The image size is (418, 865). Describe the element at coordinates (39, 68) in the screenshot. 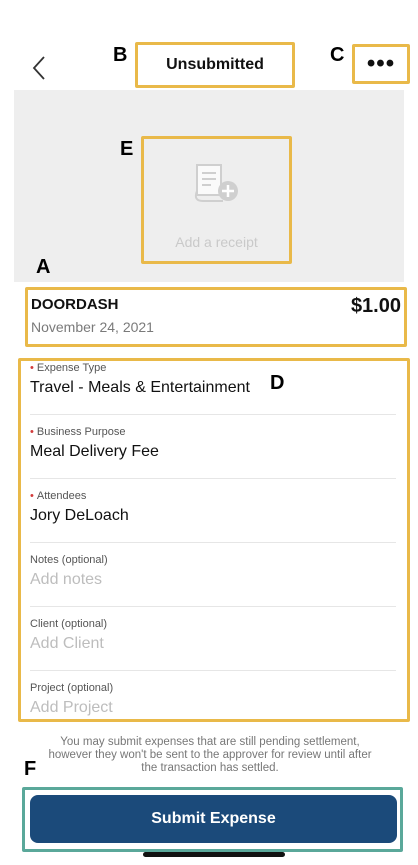

I see `back-chevron-icon` at that location.